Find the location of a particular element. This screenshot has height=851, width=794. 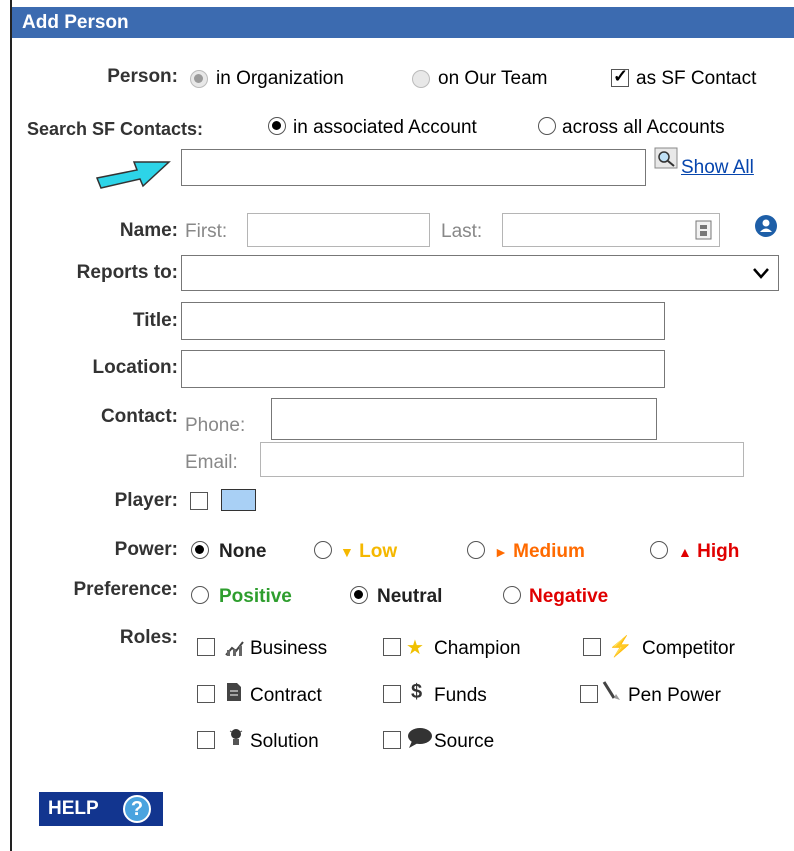

reports-to-label: Reports to: is located at coordinates (127, 272).